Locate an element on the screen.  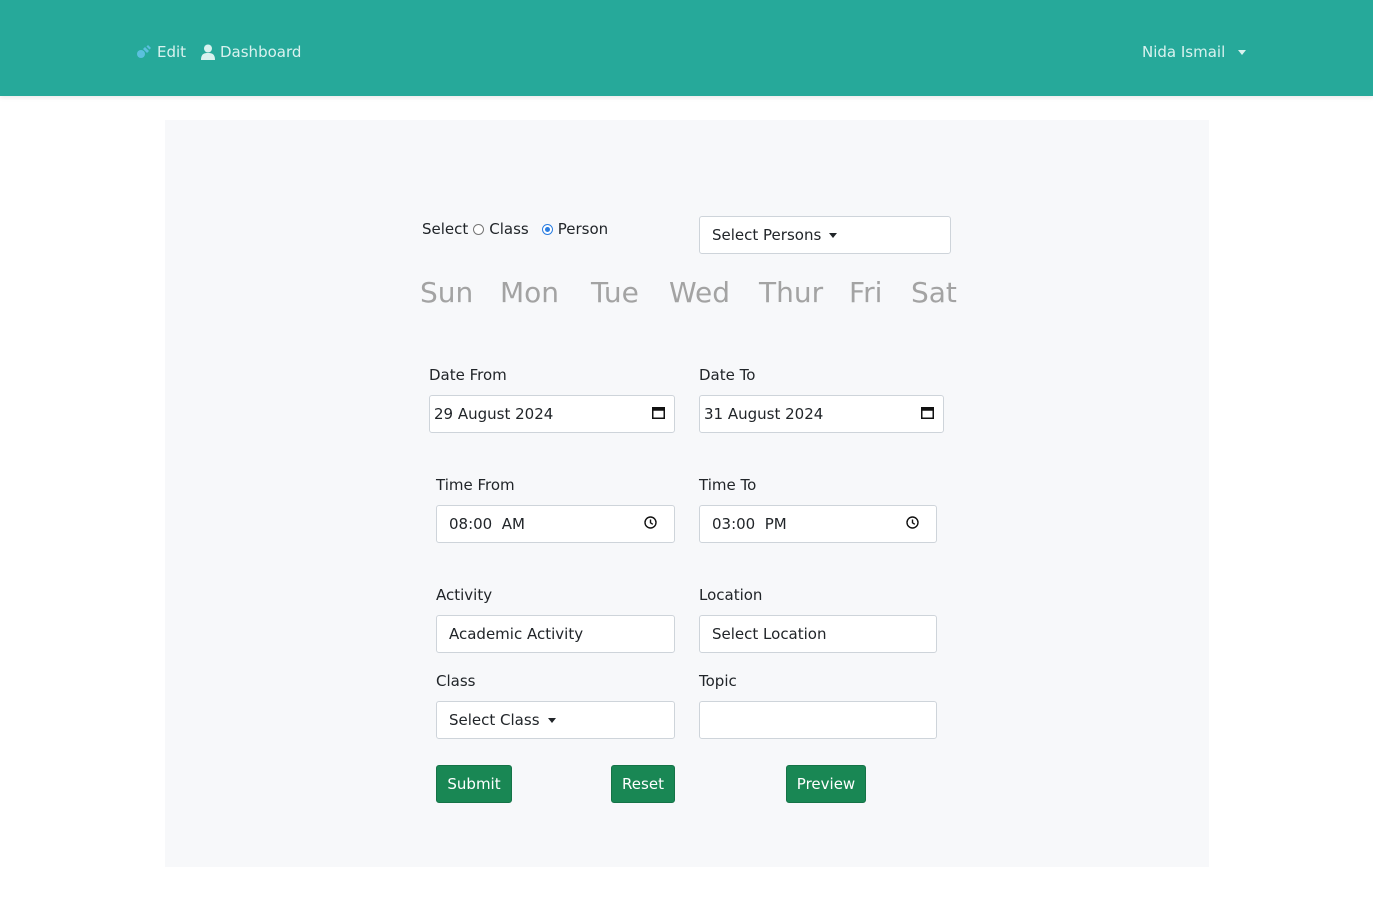
date-from-input: 29 August 2024 is located at coordinates (552, 414).